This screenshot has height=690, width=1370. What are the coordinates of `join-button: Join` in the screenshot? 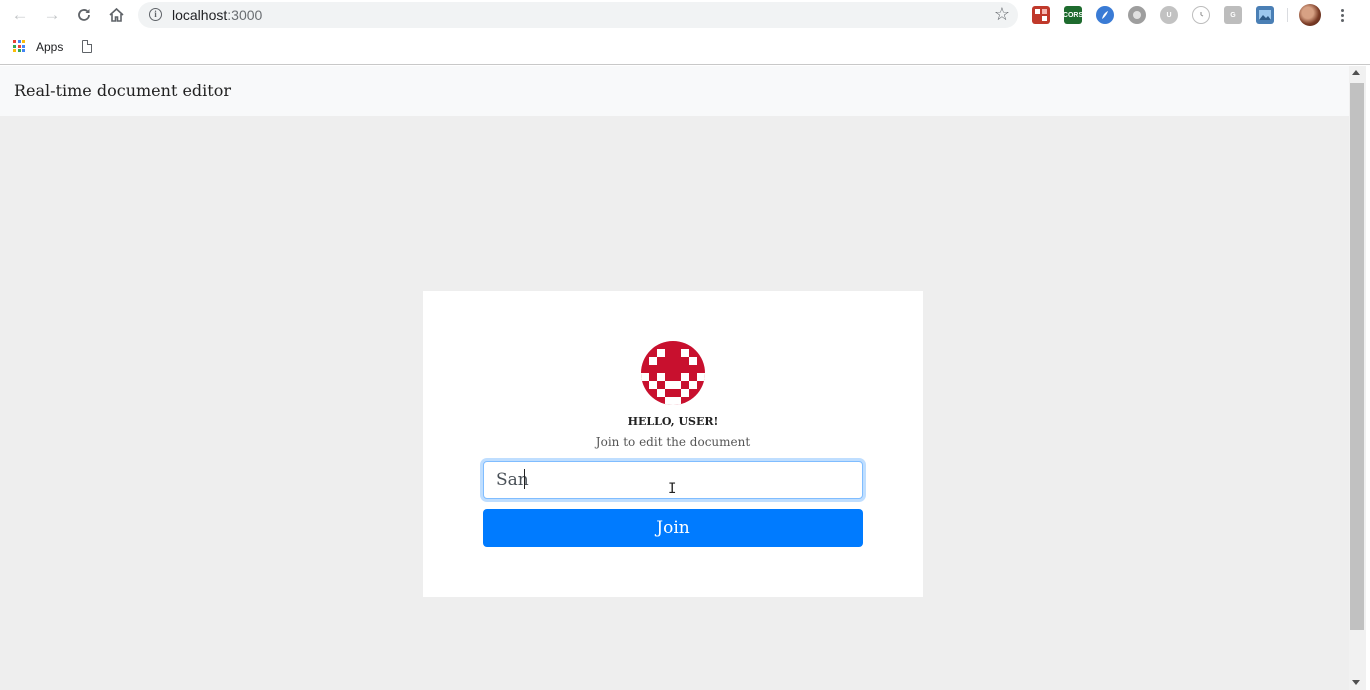 It's located at (673, 528).